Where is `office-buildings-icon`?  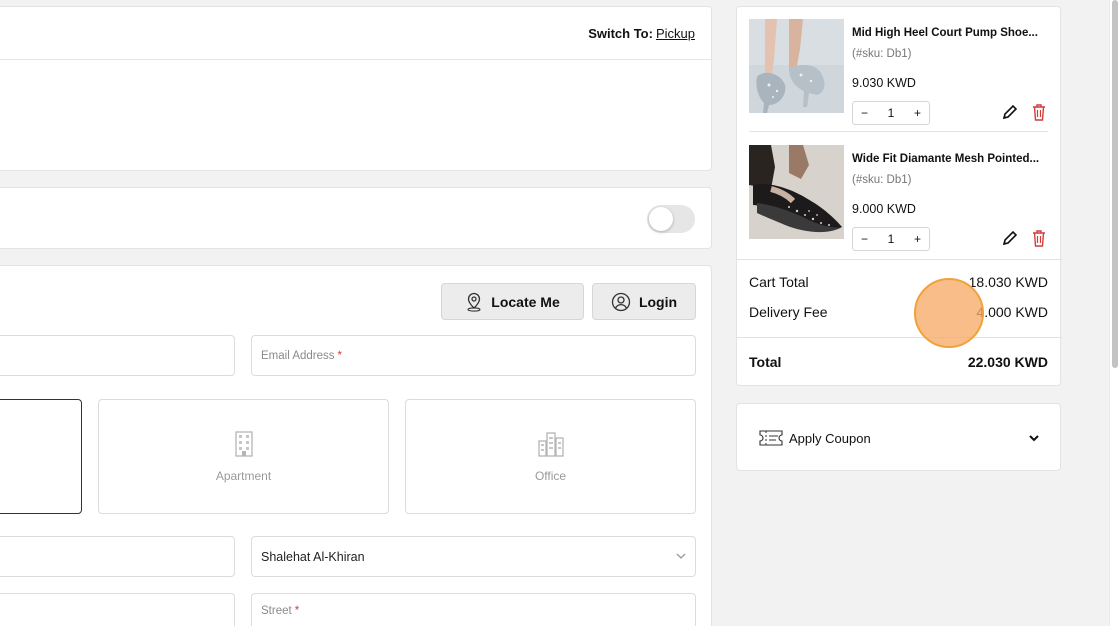
office-buildings-icon is located at coordinates (550, 444).